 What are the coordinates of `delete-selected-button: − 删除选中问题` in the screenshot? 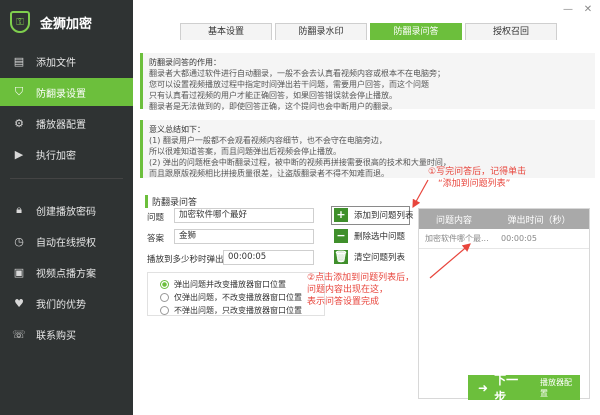 It's located at (369, 236).